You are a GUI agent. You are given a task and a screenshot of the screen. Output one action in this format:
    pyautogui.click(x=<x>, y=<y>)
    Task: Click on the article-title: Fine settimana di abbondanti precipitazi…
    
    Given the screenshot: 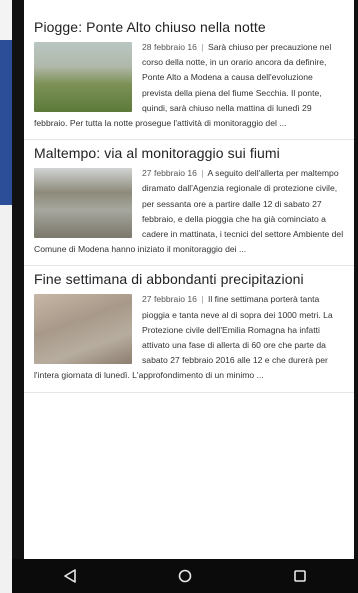 What is the action you would take?
    pyautogui.click(x=189, y=279)
    